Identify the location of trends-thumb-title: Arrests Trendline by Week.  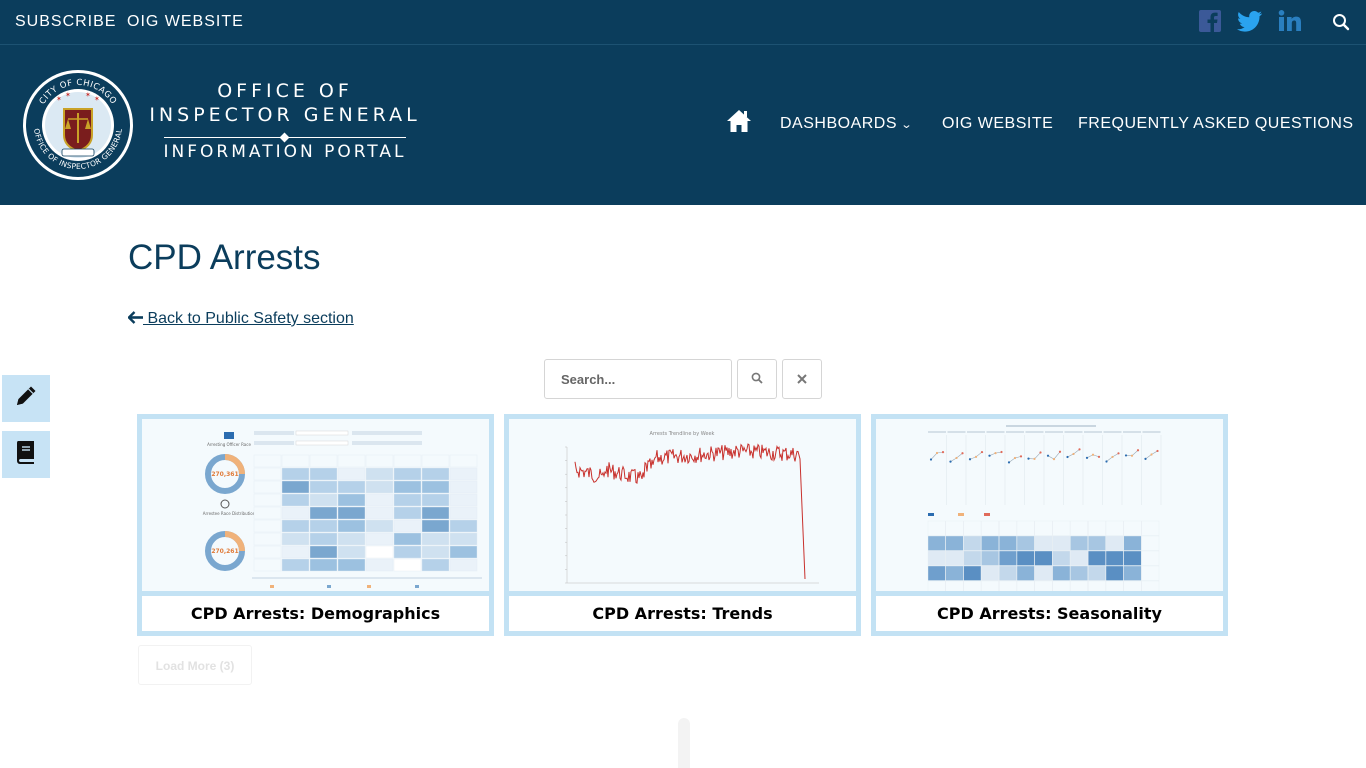
(682, 434).